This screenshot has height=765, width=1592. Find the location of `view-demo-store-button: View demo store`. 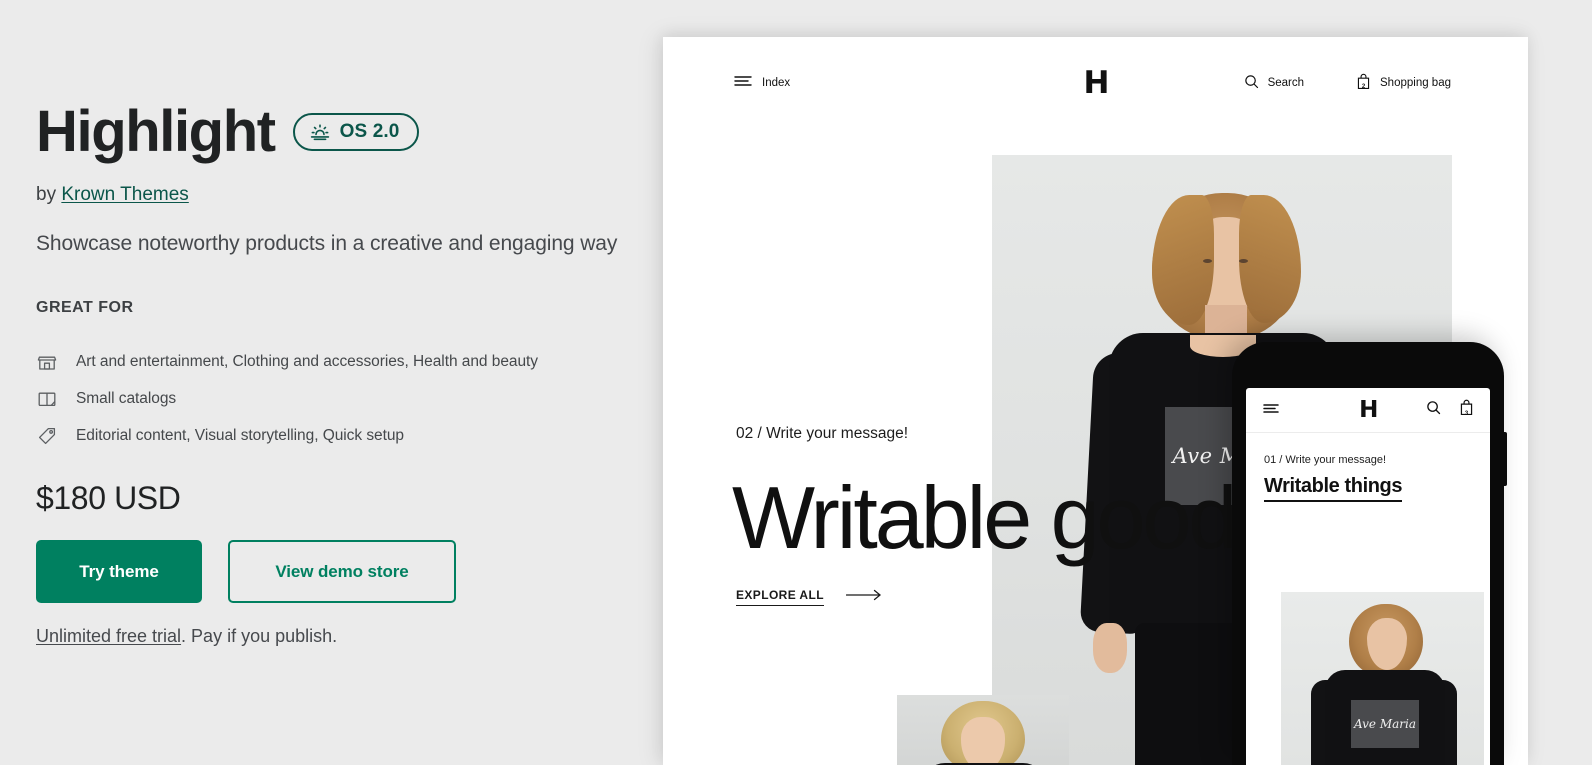

view-demo-store-button: View demo store is located at coordinates (342, 571).